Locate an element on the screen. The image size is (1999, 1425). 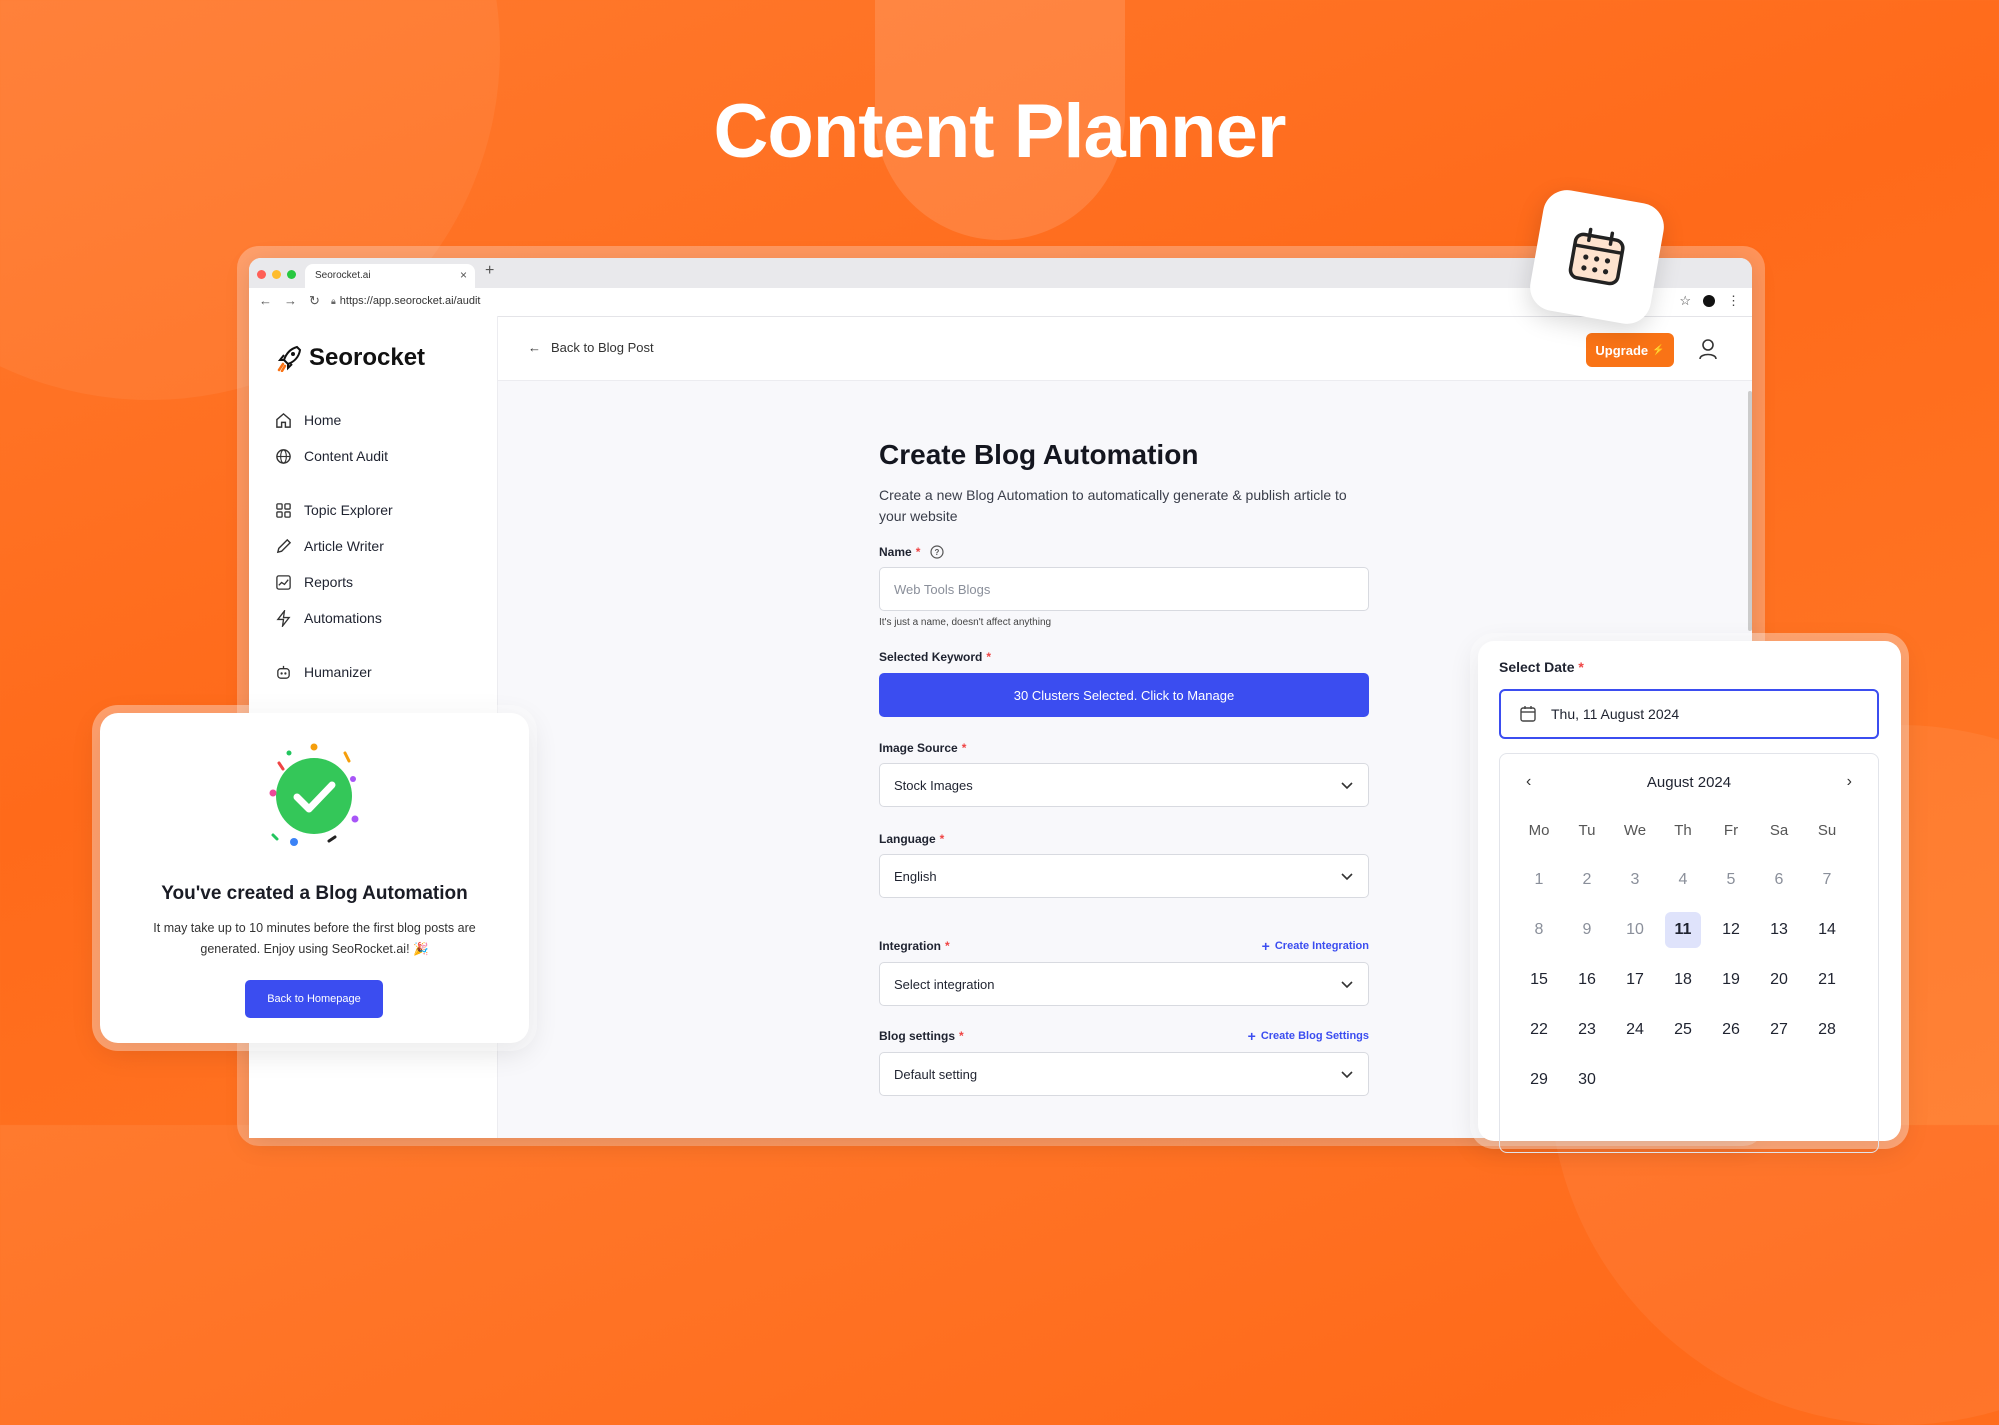
browser-back-icon: ← is located at coordinates (265, 301).